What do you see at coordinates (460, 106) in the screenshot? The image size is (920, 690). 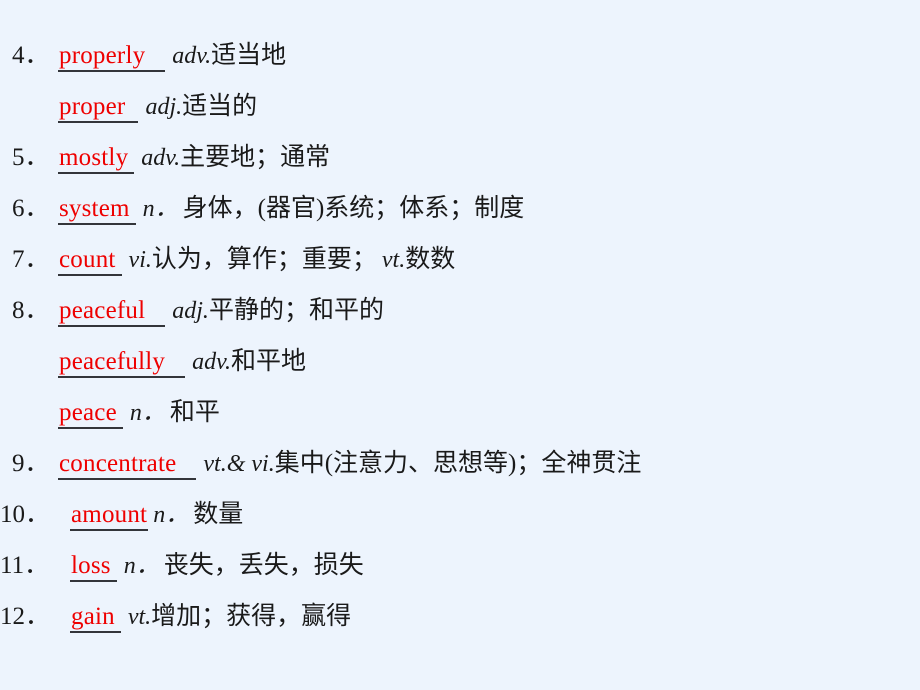 I see `vocabulary-entry-4-derived-proper: proper adj.适当的` at bounding box center [460, 106].